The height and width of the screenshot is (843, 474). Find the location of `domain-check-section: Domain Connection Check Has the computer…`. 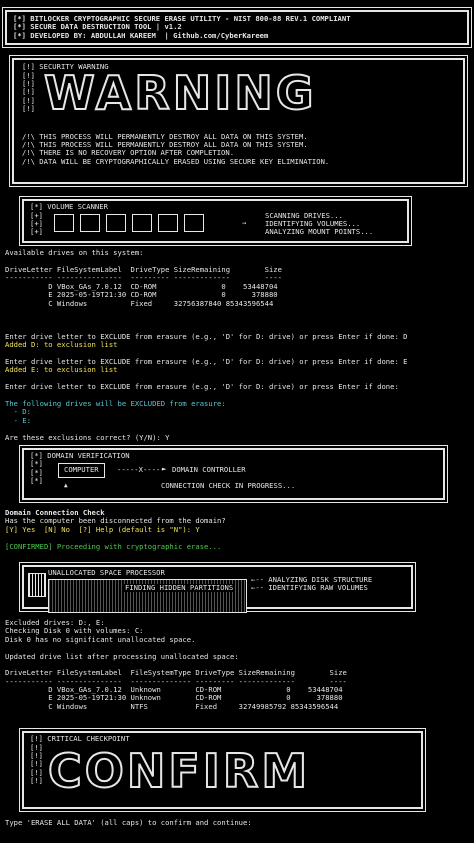

domain-check-section: Domain Connection Check Has the computer… is located at coordinates (237, 529).